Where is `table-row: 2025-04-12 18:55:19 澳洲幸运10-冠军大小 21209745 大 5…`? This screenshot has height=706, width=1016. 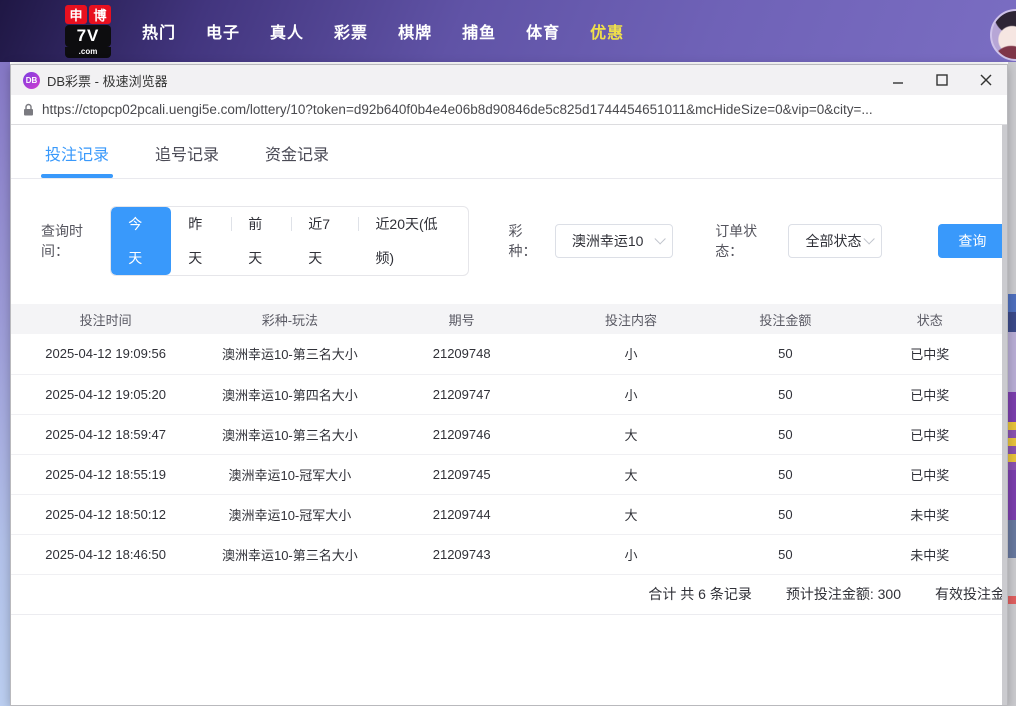
table-row: 2025-04-12 18:55:19 澳洲幸运10-冠军大小 21209745 大 5… is located at coordinates (509, 474).